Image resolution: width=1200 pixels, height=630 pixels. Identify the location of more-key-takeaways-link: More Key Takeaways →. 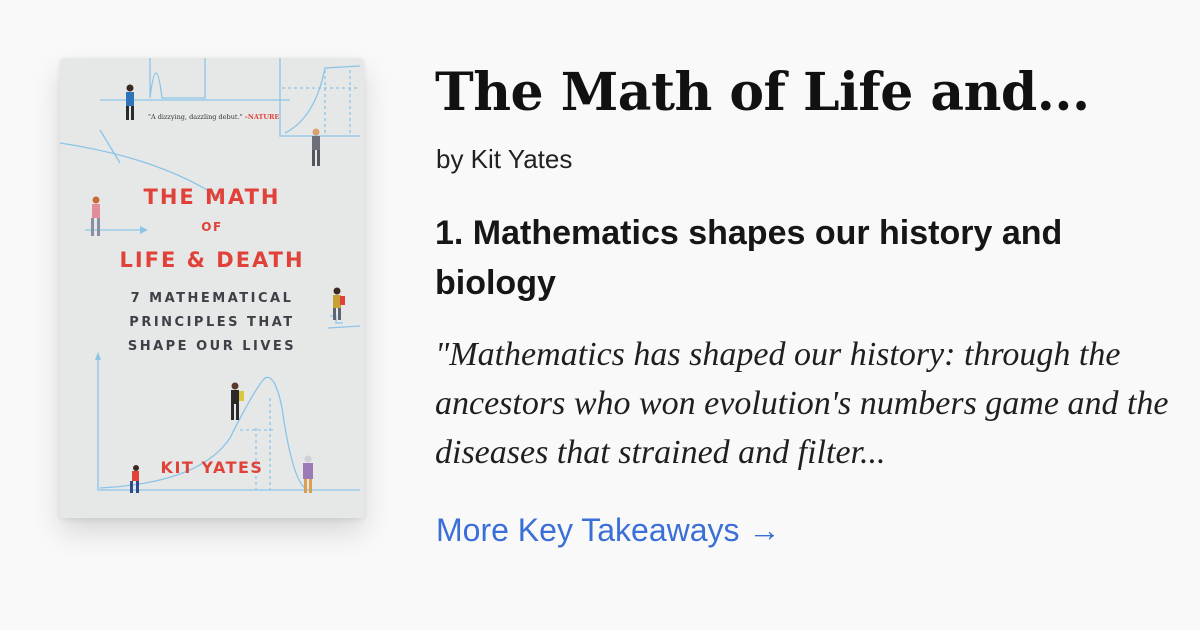
(608, 530).